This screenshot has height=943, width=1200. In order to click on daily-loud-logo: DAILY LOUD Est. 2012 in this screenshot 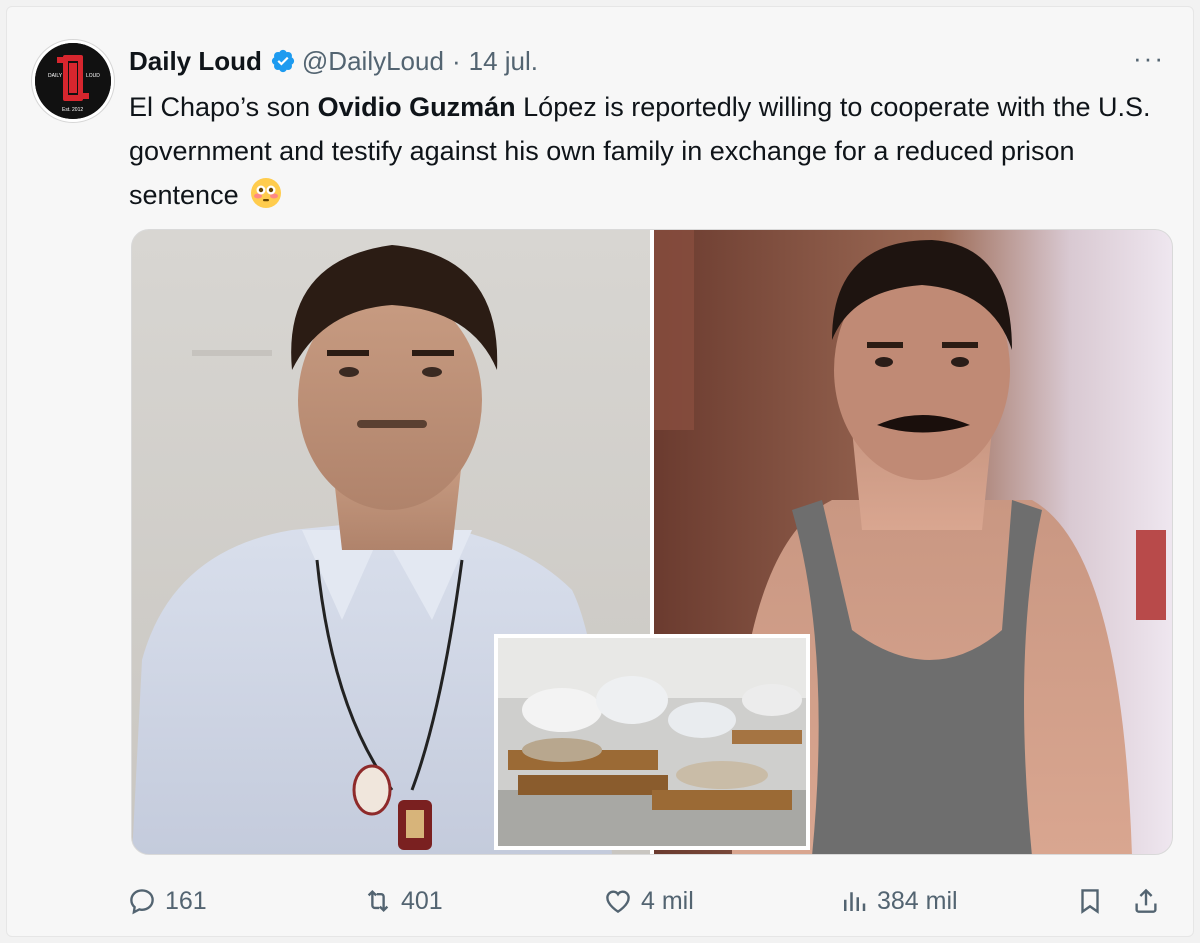, I will do `click(73, 81)`.